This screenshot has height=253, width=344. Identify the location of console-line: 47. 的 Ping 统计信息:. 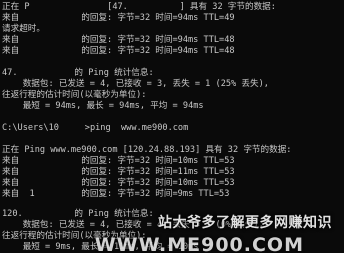
(78, 73).